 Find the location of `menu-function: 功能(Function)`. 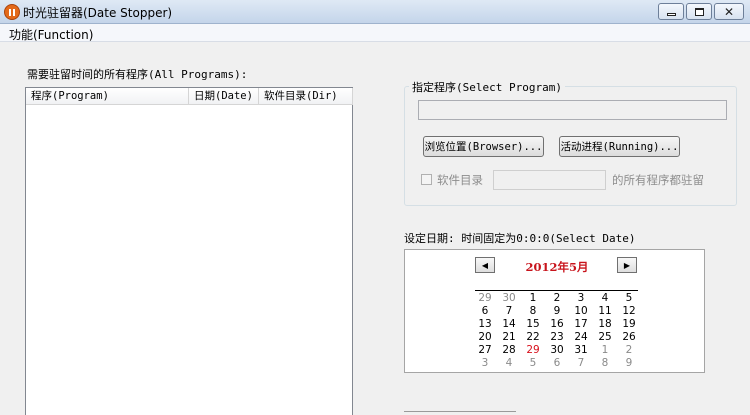

menu-function: 功能(Function) is located at coordinates (51, 34).